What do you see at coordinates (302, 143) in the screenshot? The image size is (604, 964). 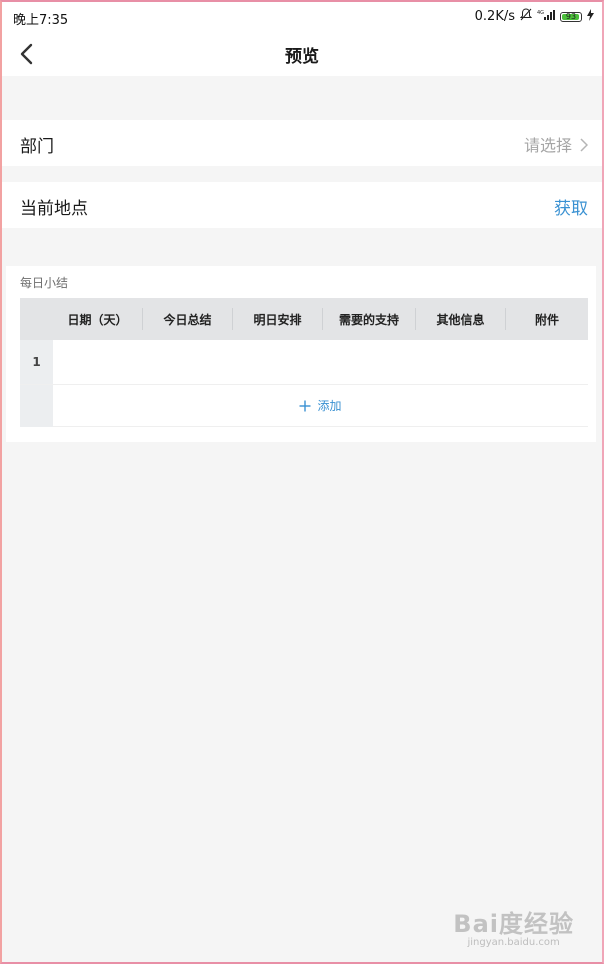 I see `department-row: 部门 请选择` at bounding box center [302, 143].